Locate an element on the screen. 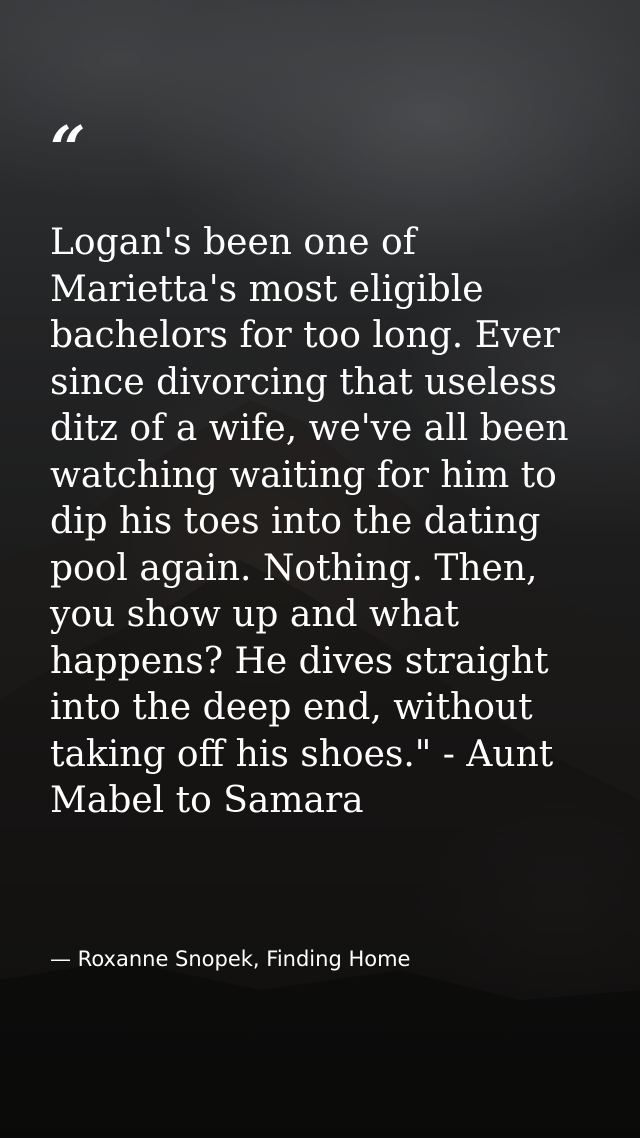 This screenshot has width=640, height=1138. quote-mark-icon: “ is located at coordinates (68, 148).